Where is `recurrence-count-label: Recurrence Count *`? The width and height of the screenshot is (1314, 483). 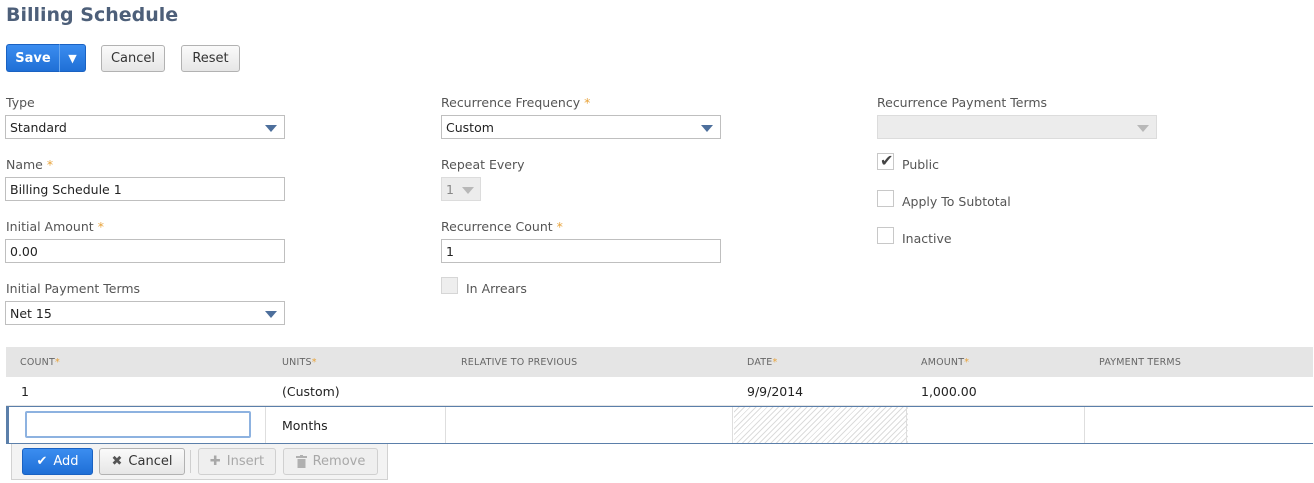
recurrence-count-label: Recurrence Count * is located at coordinates (502, 226).